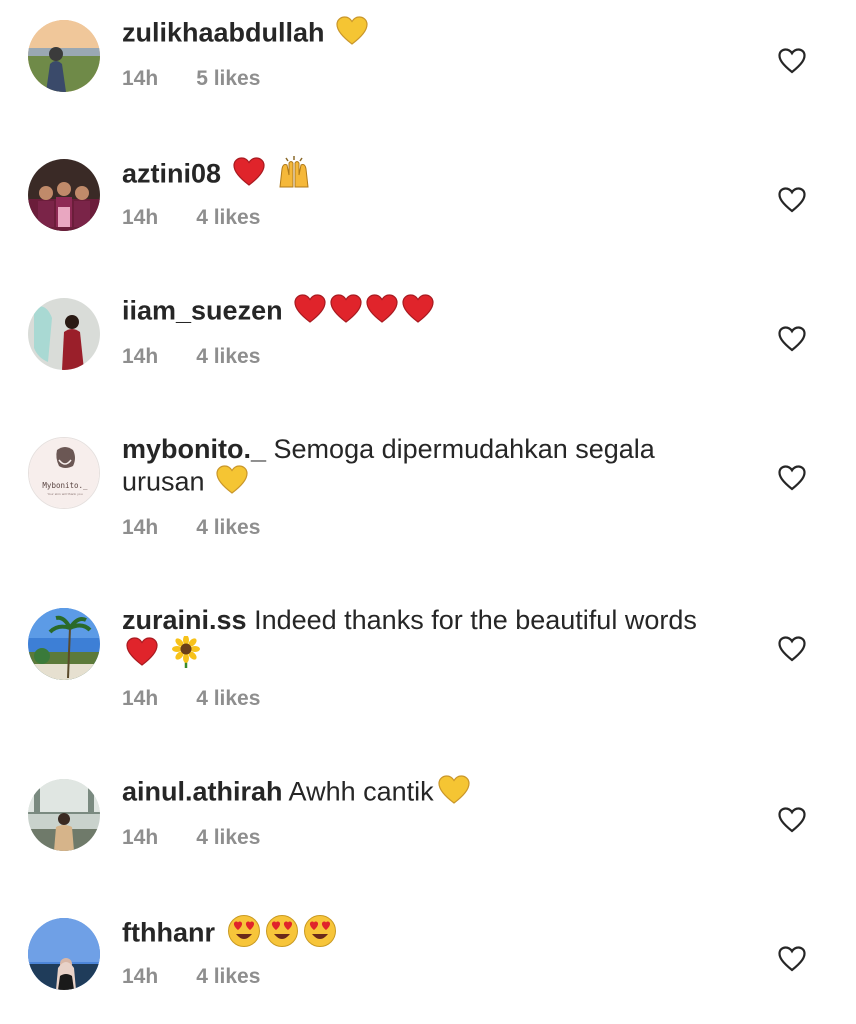  I want to click on comment-body: Awhh cantik, so click(361, 791).